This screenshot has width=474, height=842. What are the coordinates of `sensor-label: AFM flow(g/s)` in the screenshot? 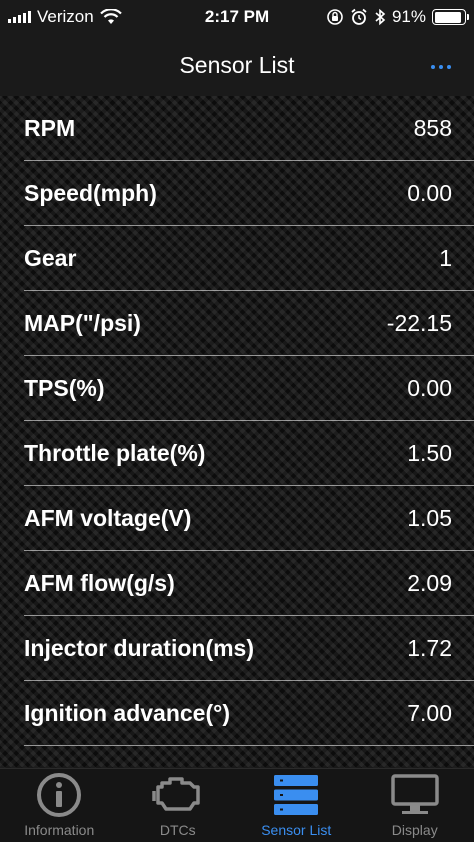 It's located at (99, 583).